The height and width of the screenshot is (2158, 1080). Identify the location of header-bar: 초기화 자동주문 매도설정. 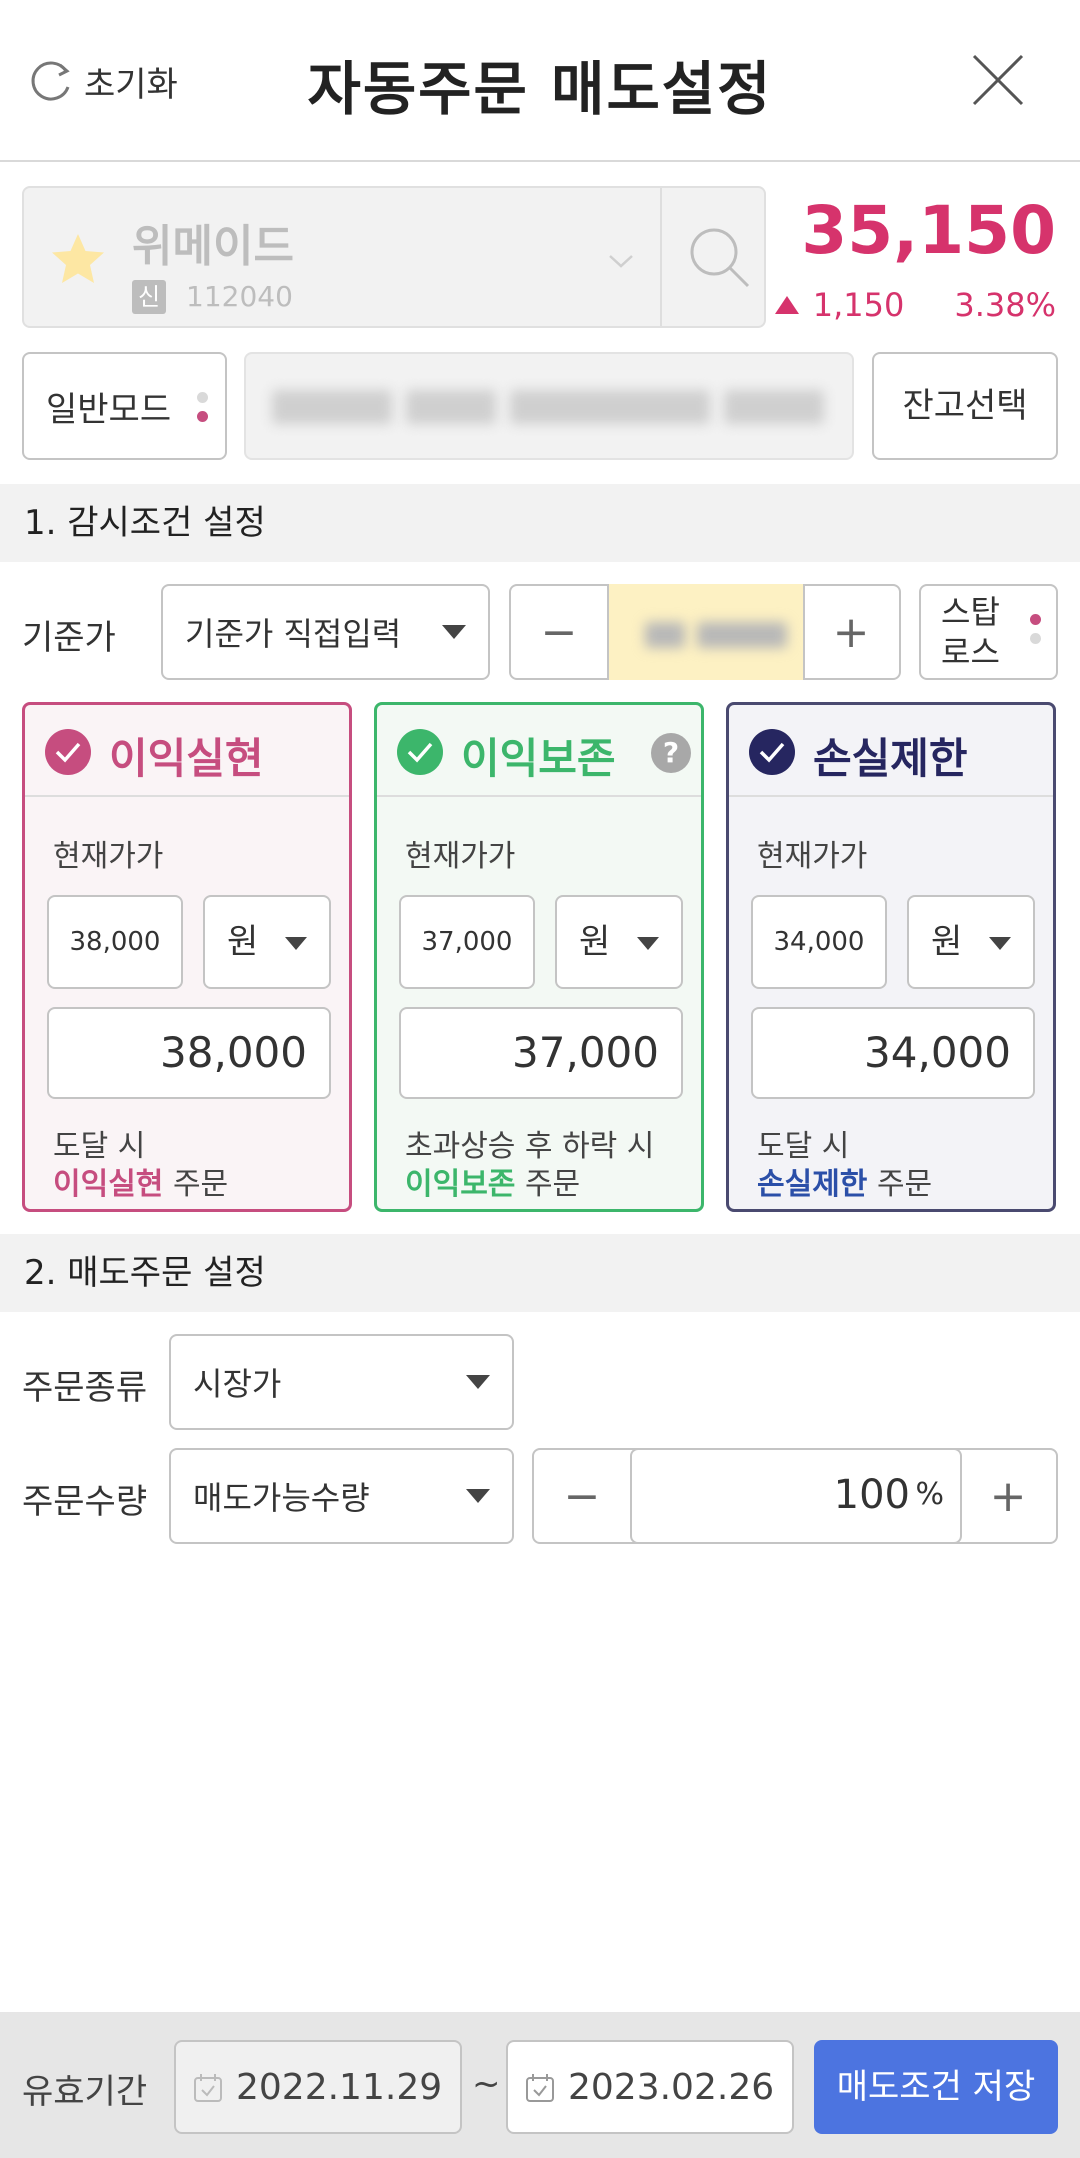
(540, 81).